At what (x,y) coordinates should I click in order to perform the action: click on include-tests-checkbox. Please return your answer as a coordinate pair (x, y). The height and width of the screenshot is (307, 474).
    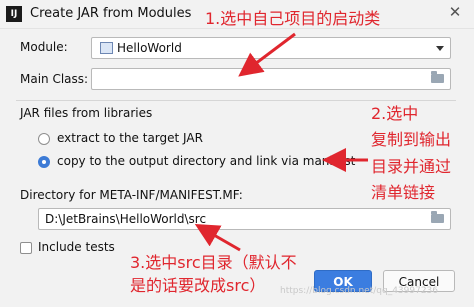
    Looking at the image, I should click on (26, 248).